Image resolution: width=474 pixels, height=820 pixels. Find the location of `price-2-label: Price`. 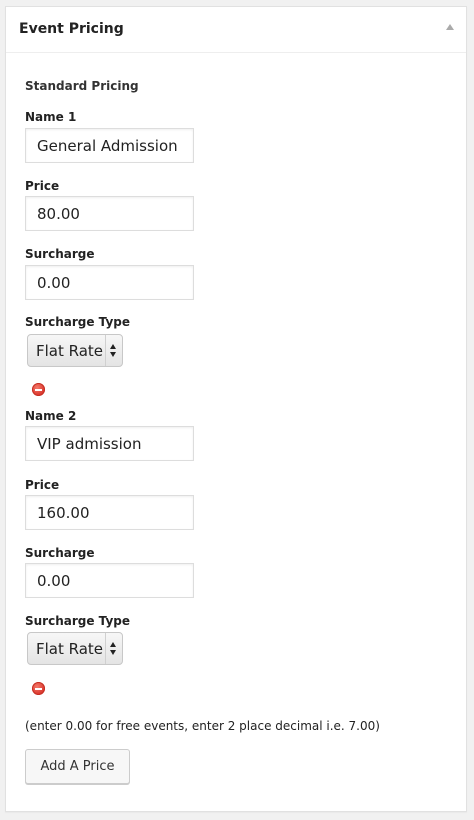

price-2-label: Price is located at coordinates (42, 485).